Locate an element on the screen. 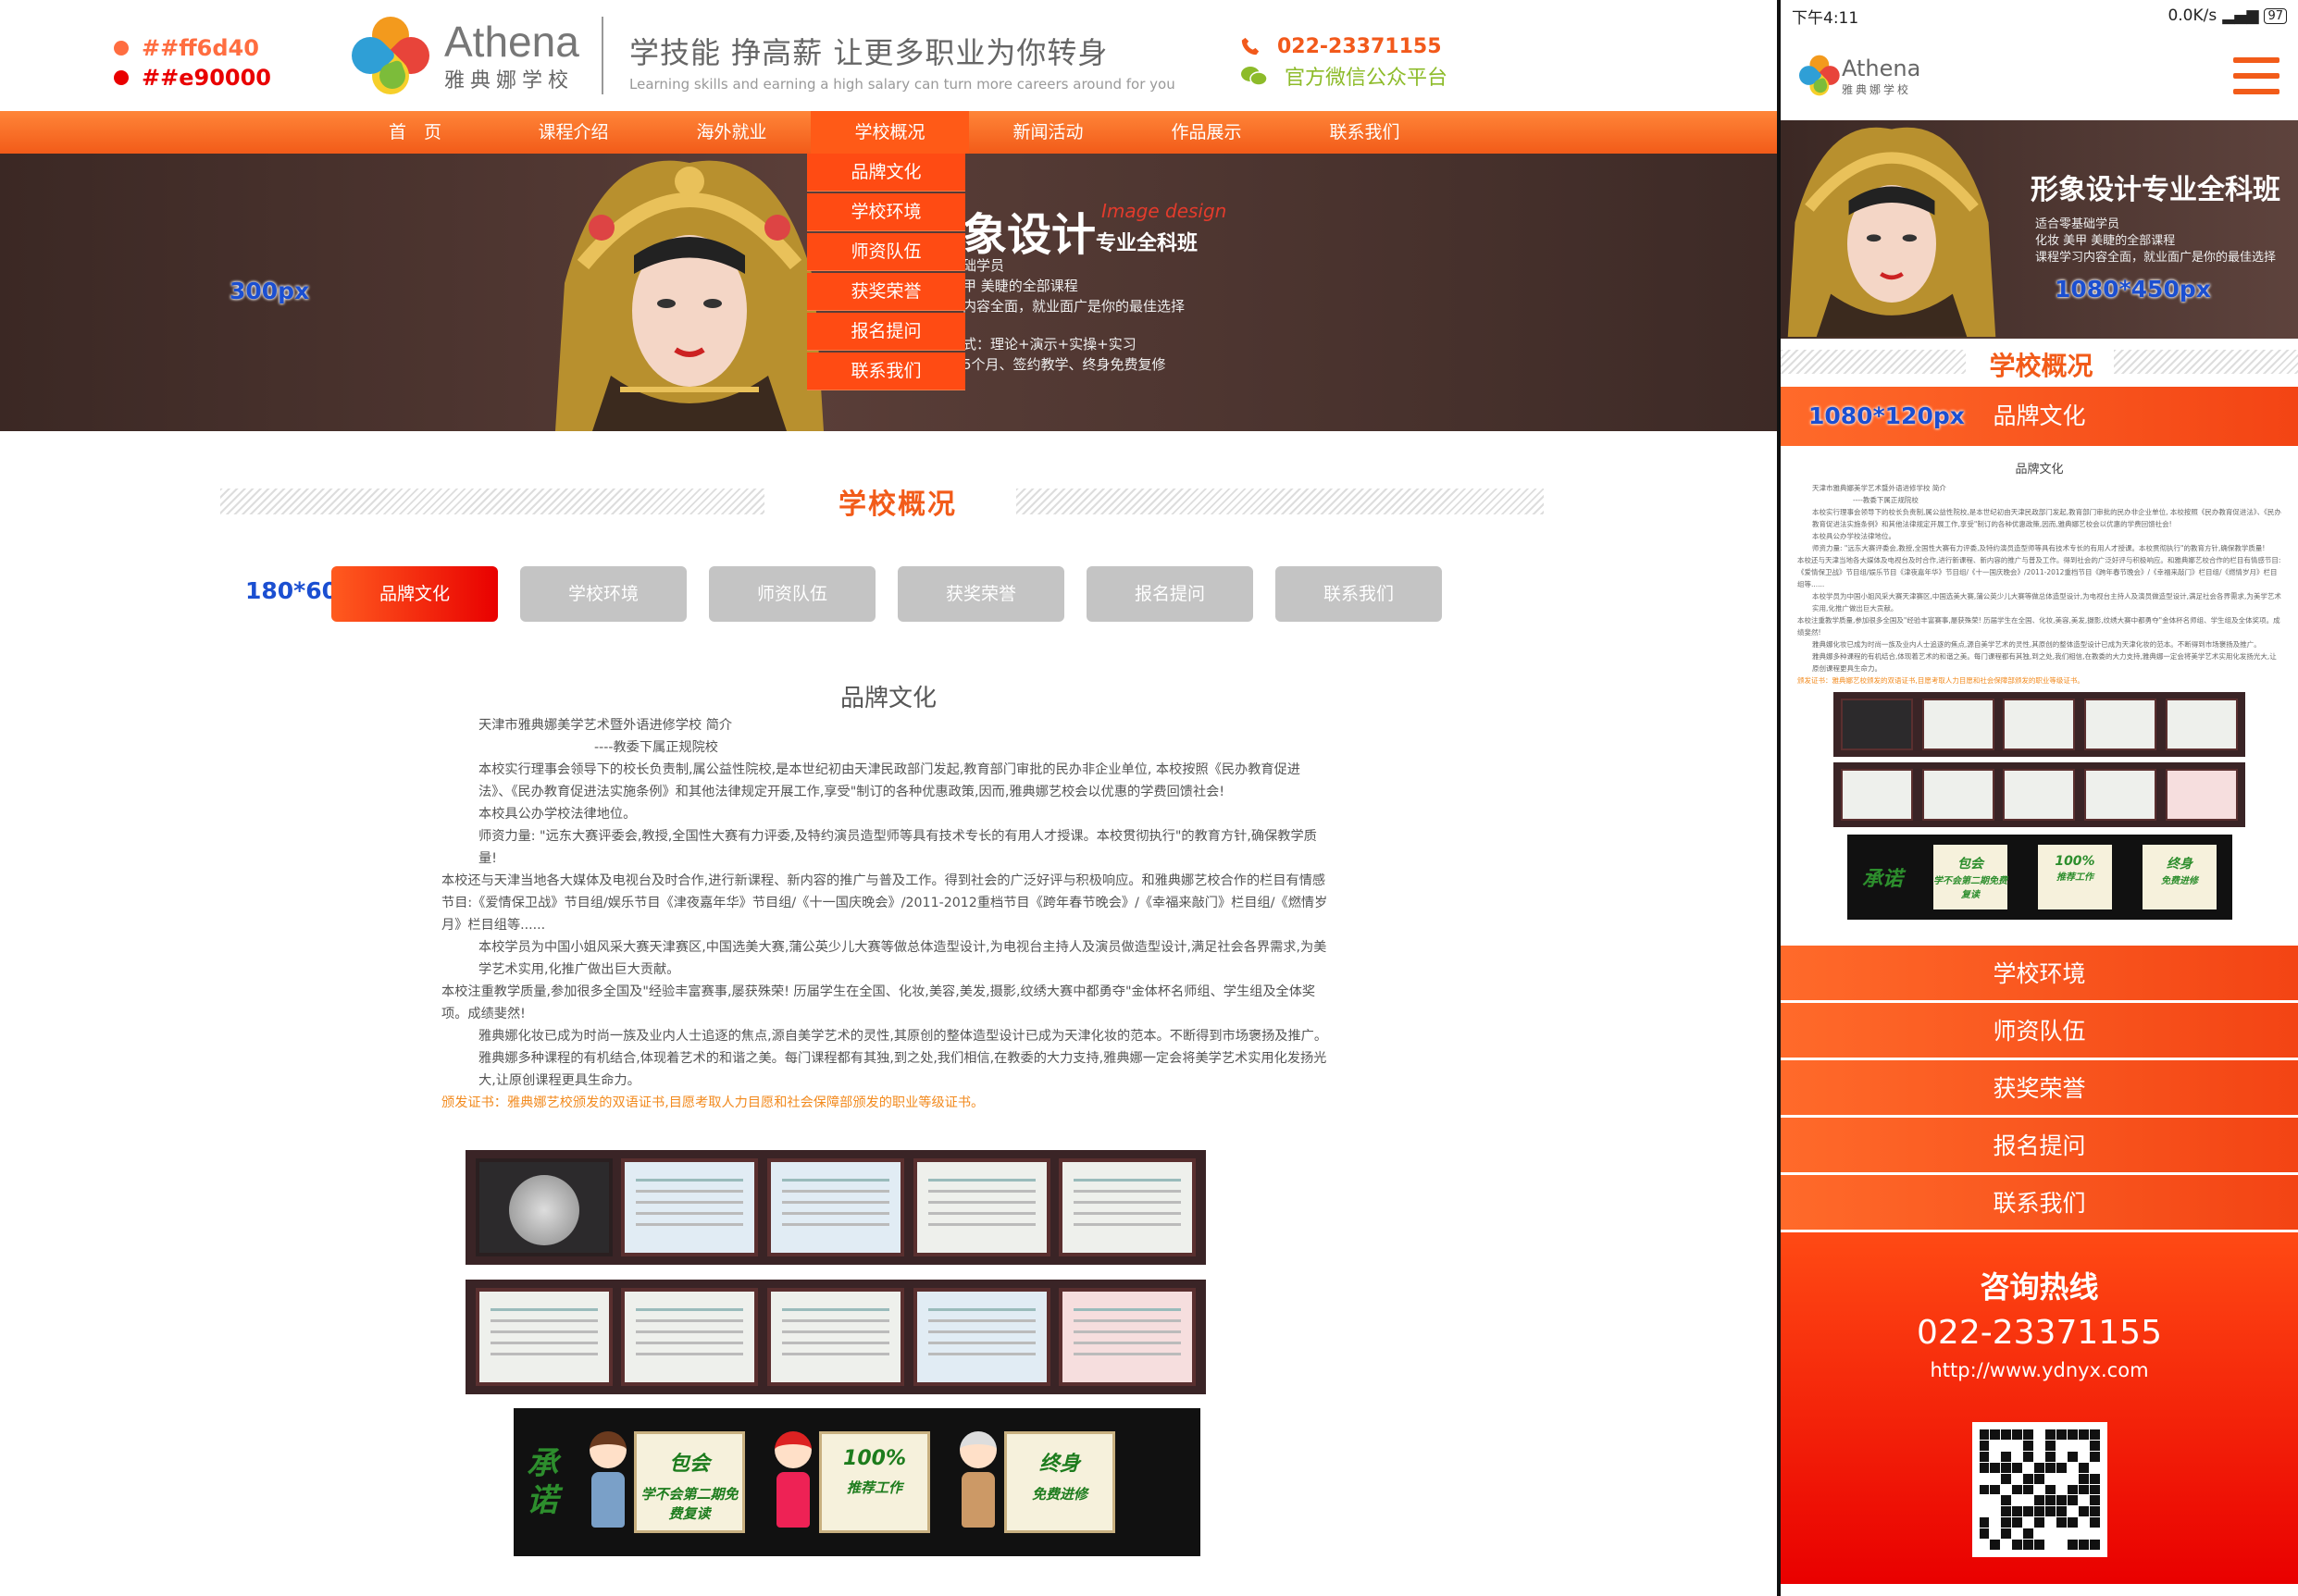 This screenshot has width=2298, height=1596. tab-enroll: 报名提问 is located at coordinates (1170, 594).